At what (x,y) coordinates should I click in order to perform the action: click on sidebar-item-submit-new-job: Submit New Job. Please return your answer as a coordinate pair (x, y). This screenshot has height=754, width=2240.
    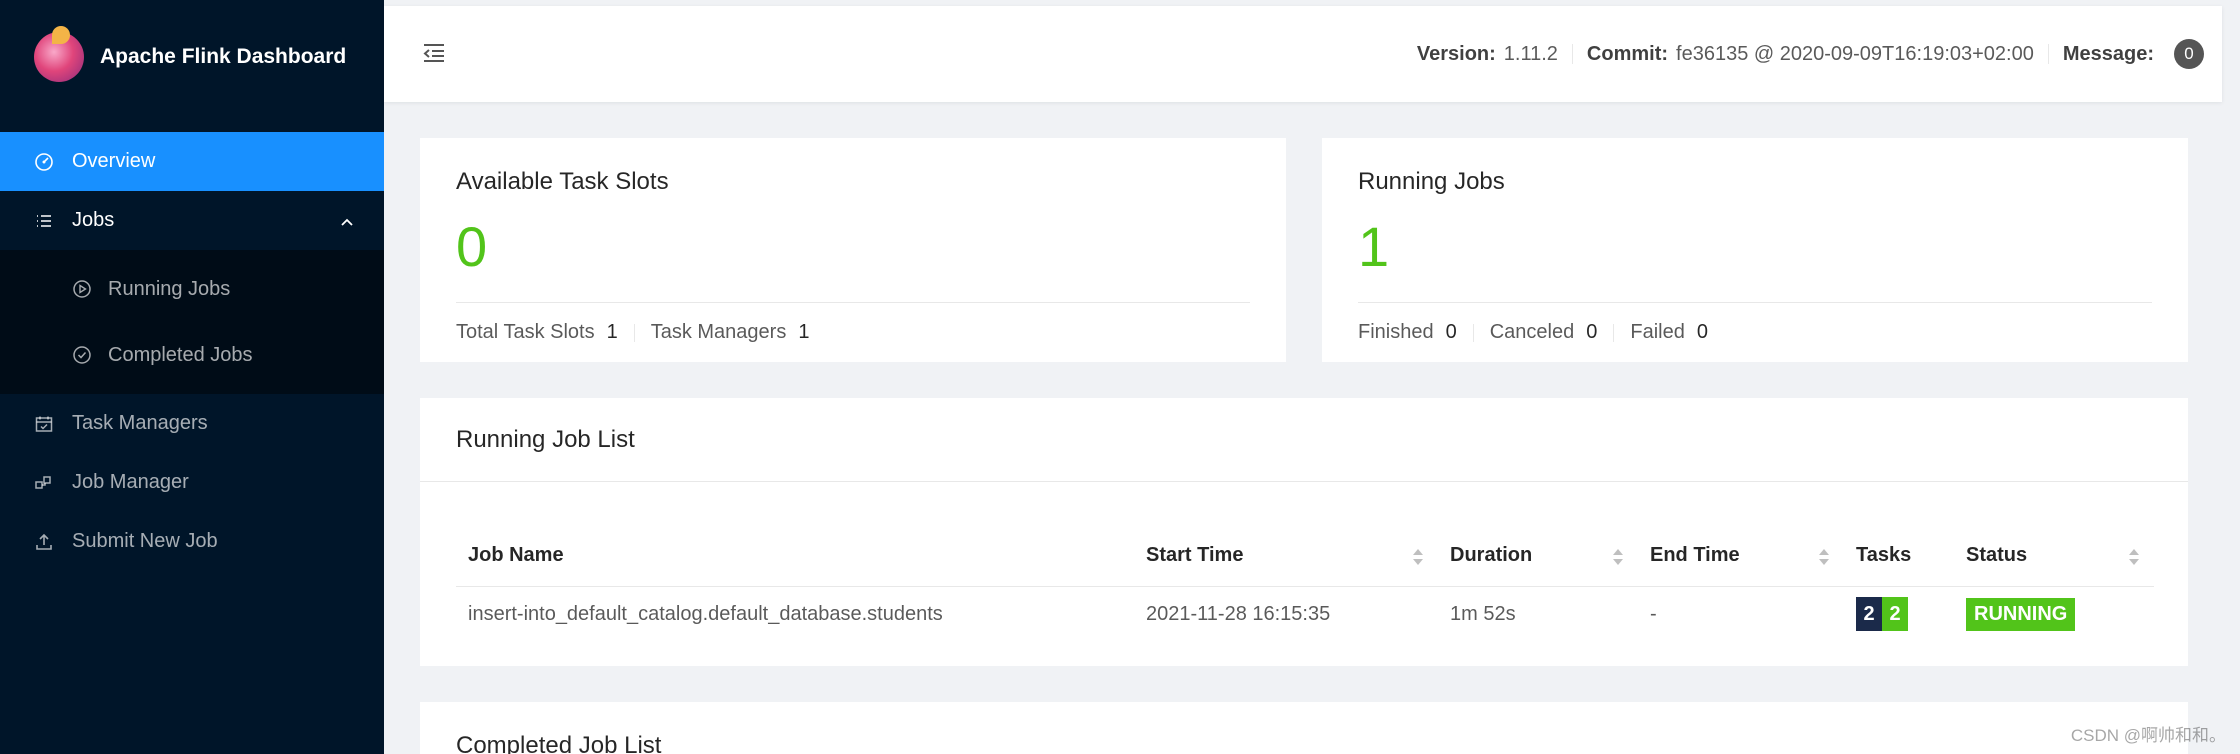
    Looking at the image, I should click on (192, 541).